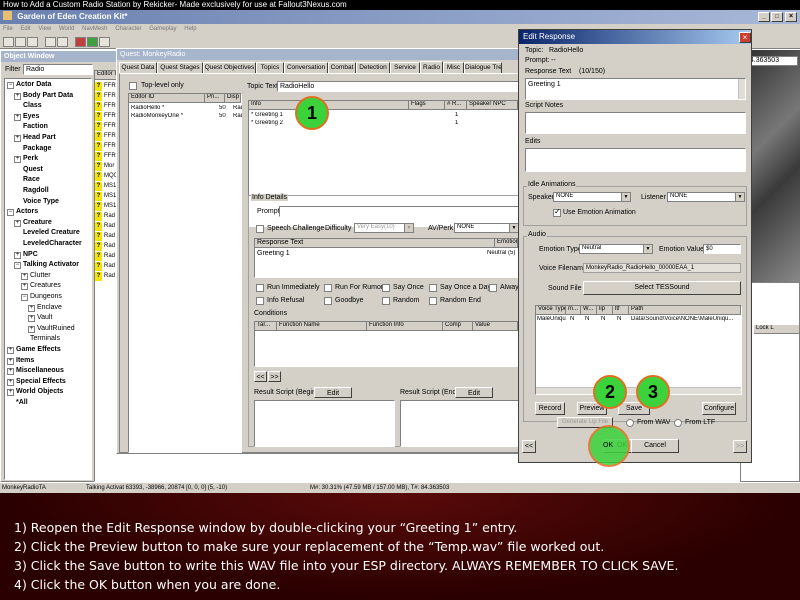  I want to click on run-immediately-checkbox, so click(260, 288).